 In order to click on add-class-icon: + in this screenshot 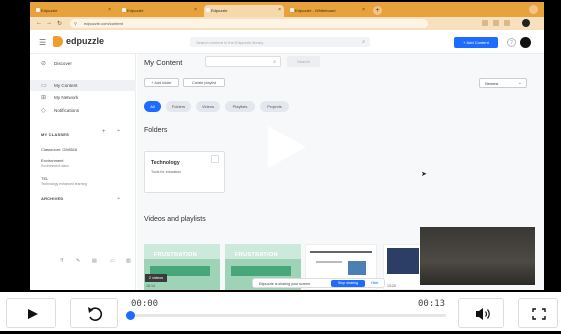, I will do `click(104, 132)`.